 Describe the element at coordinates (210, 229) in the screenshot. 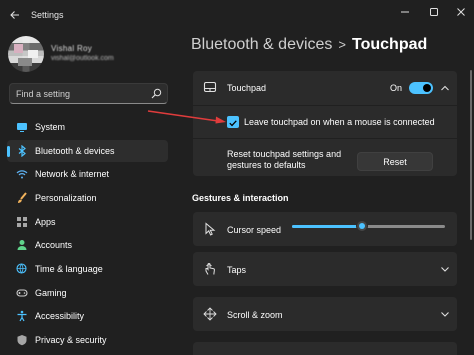

I see `cursor-icon` at that location.